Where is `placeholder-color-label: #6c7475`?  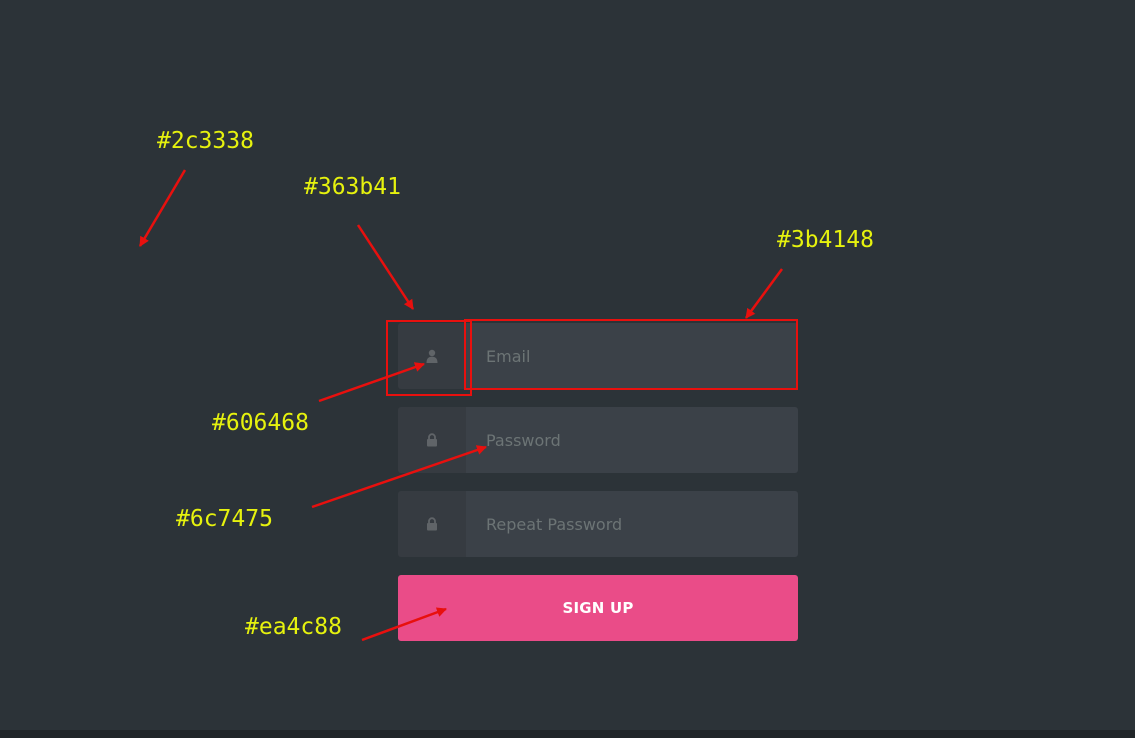 placeholder-color-label: #6c7475 is located at coordinates (224, 519).